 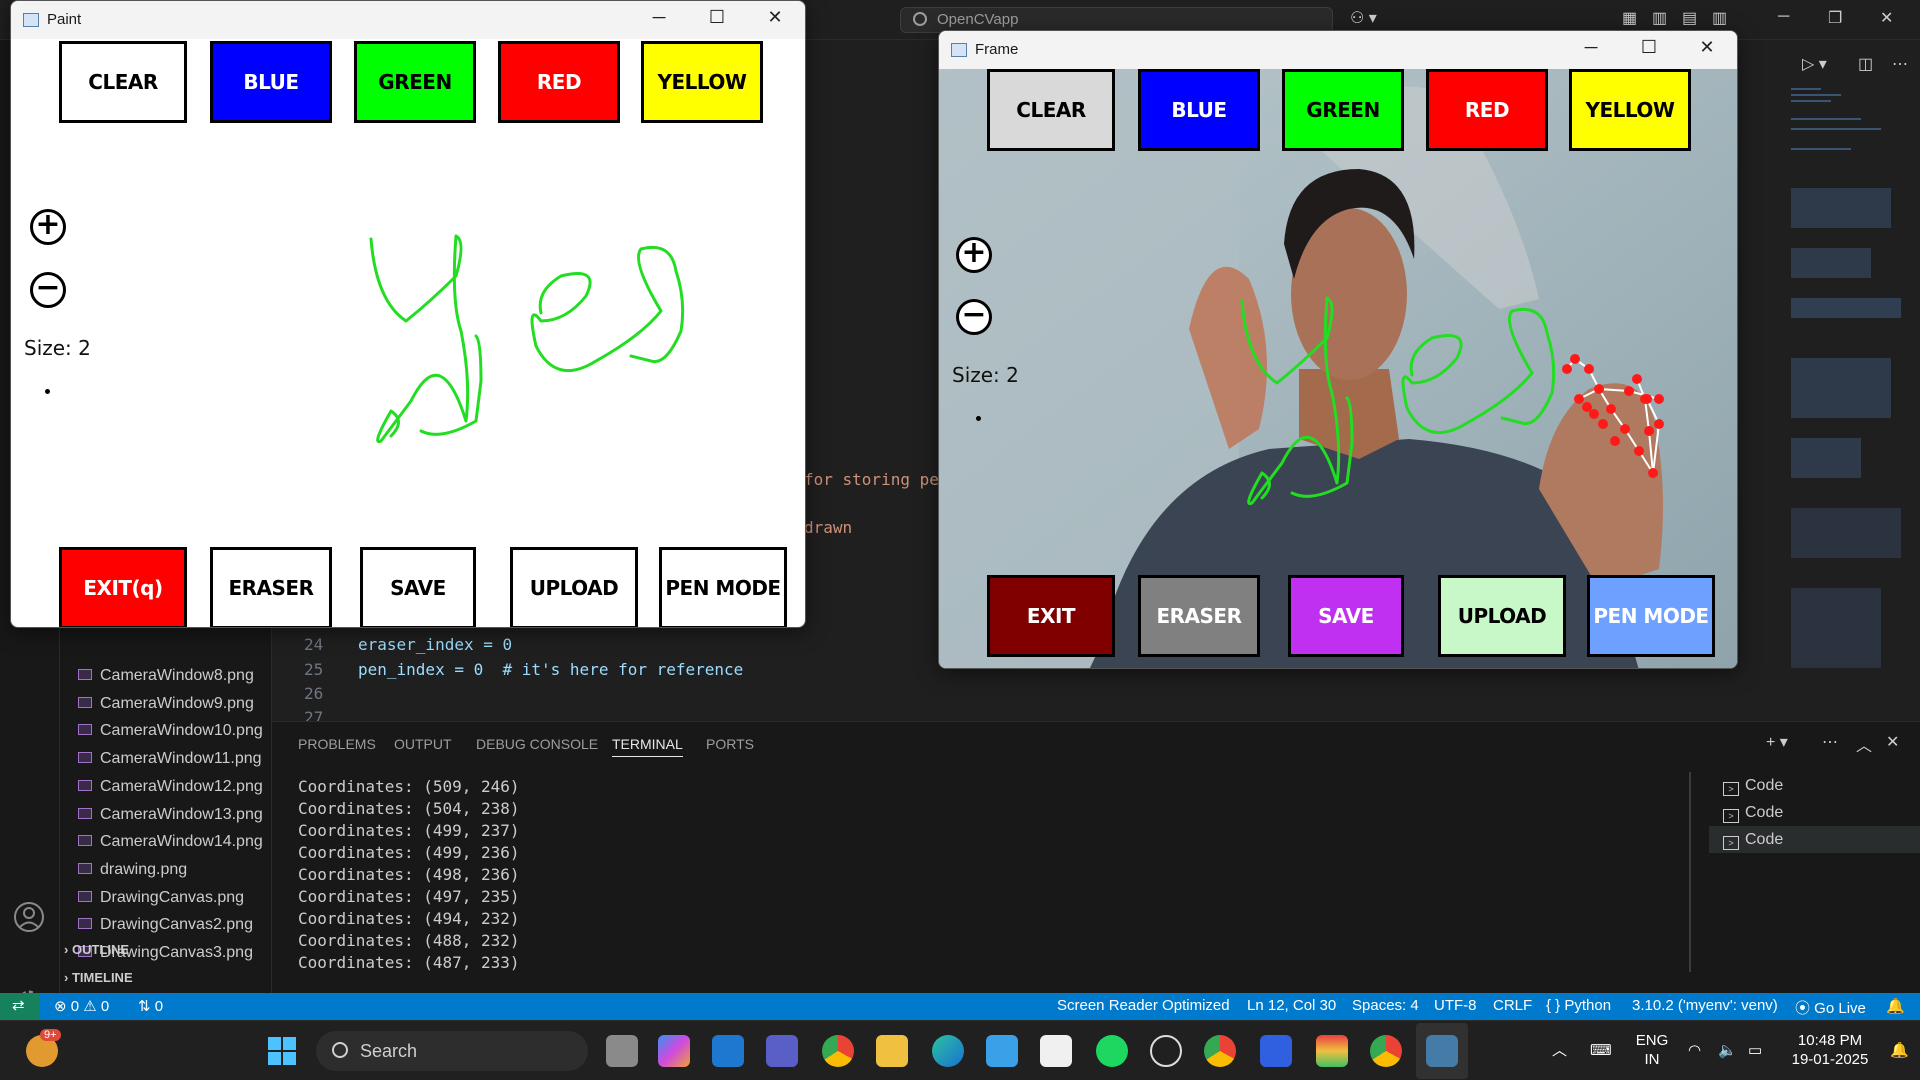 What do you see at coordinates (1578, 1005) in the screenshot?
I see `language-status: { } Python` at bounding box center [1578, 1005].